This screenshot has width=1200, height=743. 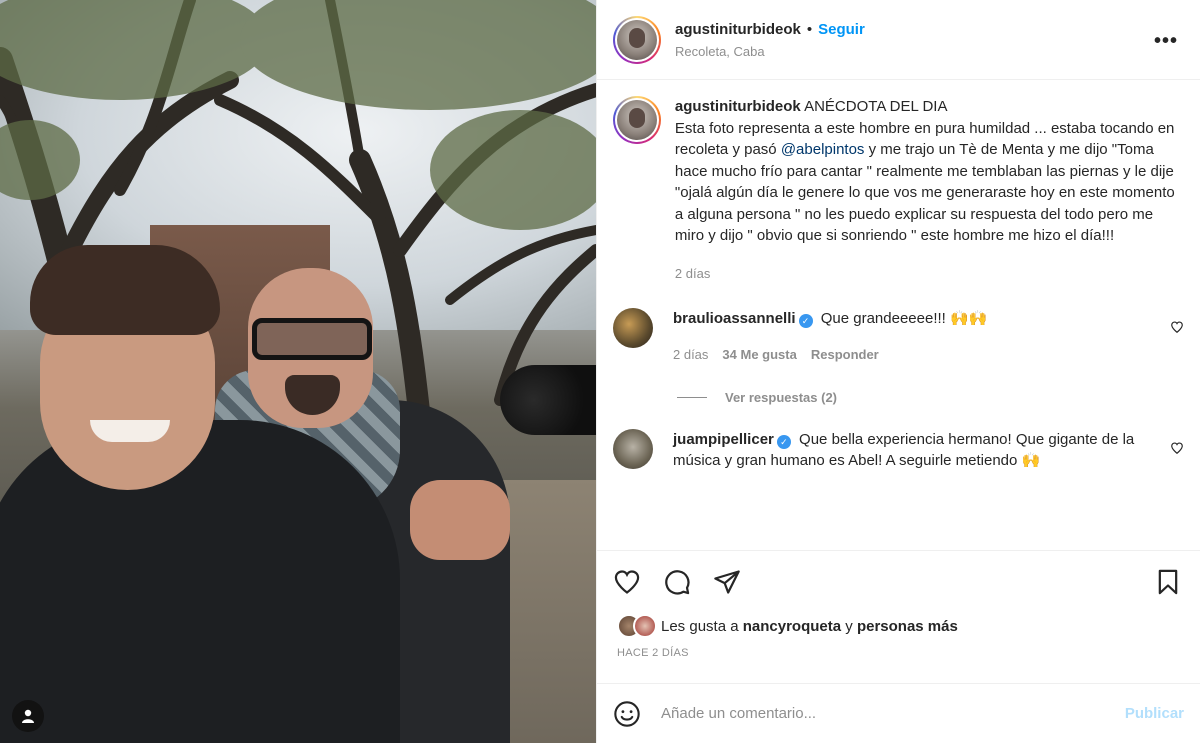 I want to click on commenter-username: juampipellicer, so click(x=723, y=439).